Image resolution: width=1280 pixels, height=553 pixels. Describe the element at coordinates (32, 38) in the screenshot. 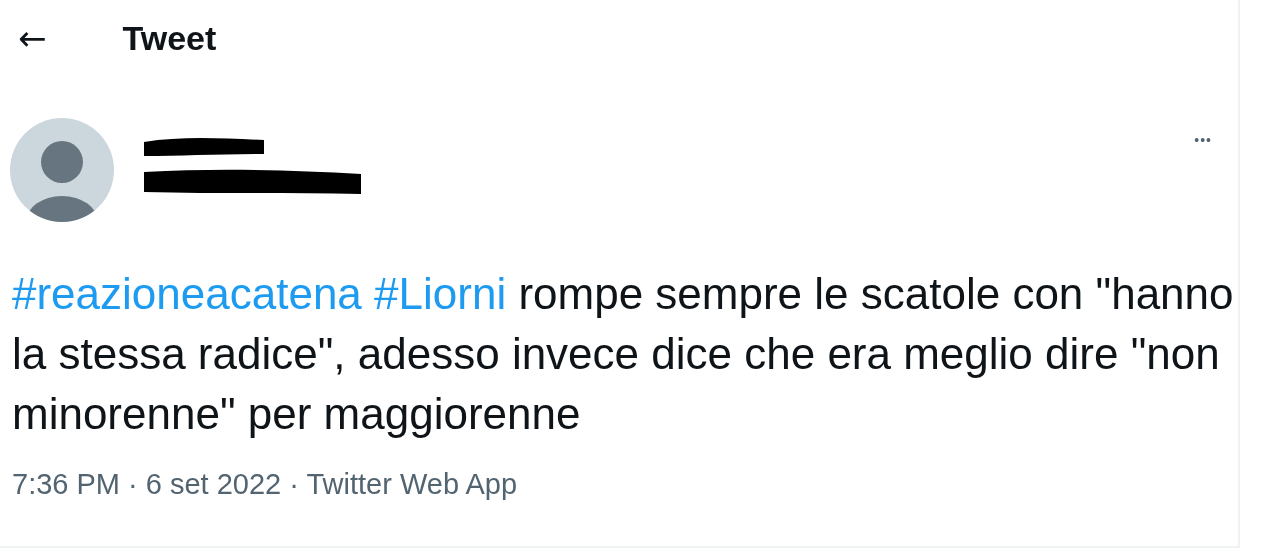

I see `back-button: ←` at that location.